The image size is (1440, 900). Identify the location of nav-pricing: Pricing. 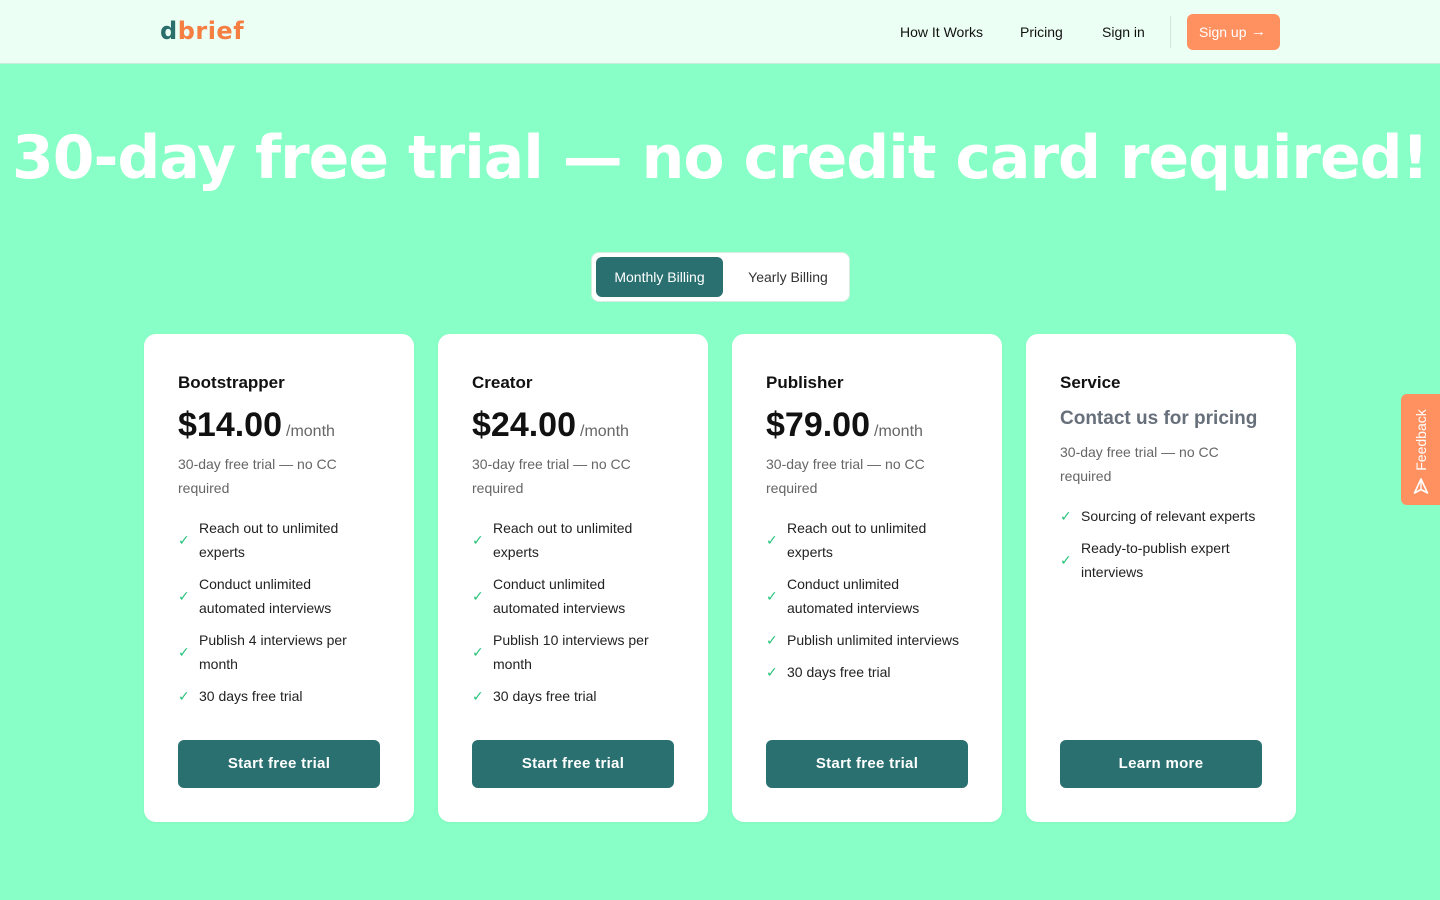
(1041, 32).